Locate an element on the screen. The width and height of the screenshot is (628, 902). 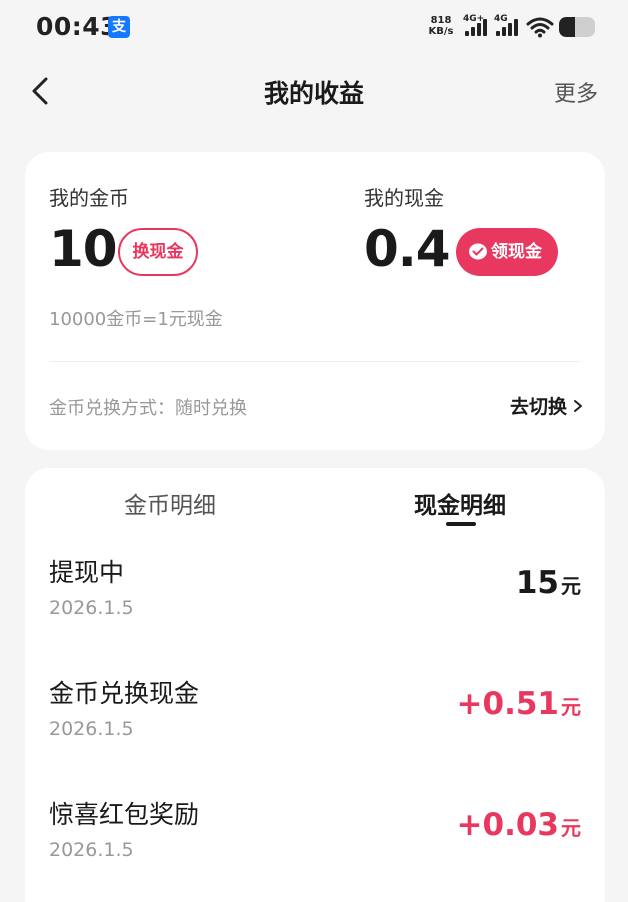
battery-icon is located at coordinates (577, 27).